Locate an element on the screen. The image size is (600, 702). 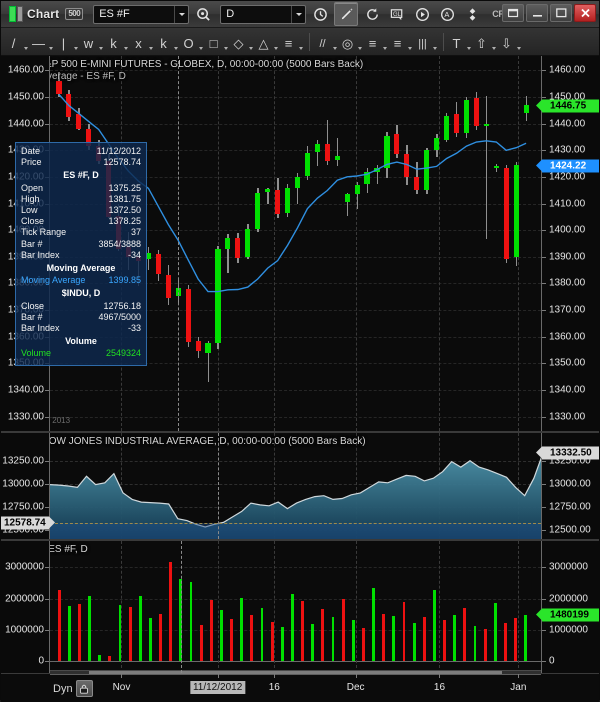
price-tick-label: 1330.00 is located at coordinates (567, 417).